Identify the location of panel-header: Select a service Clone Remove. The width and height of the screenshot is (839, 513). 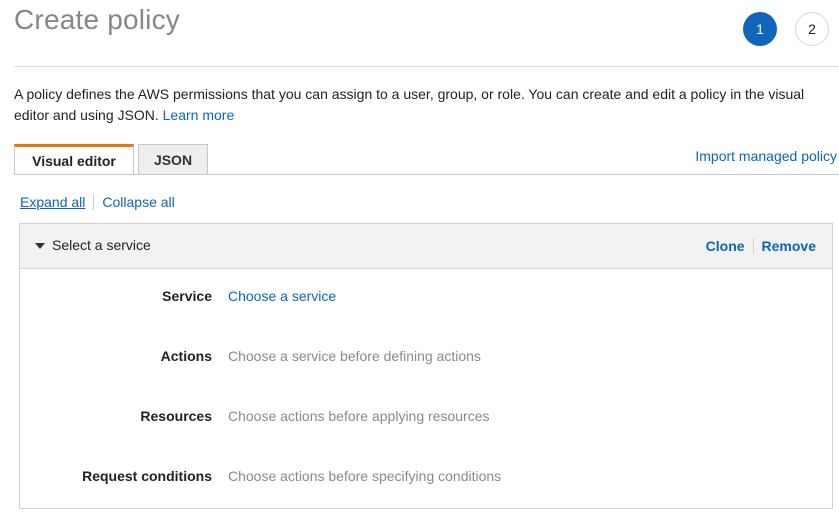
(426, 246).